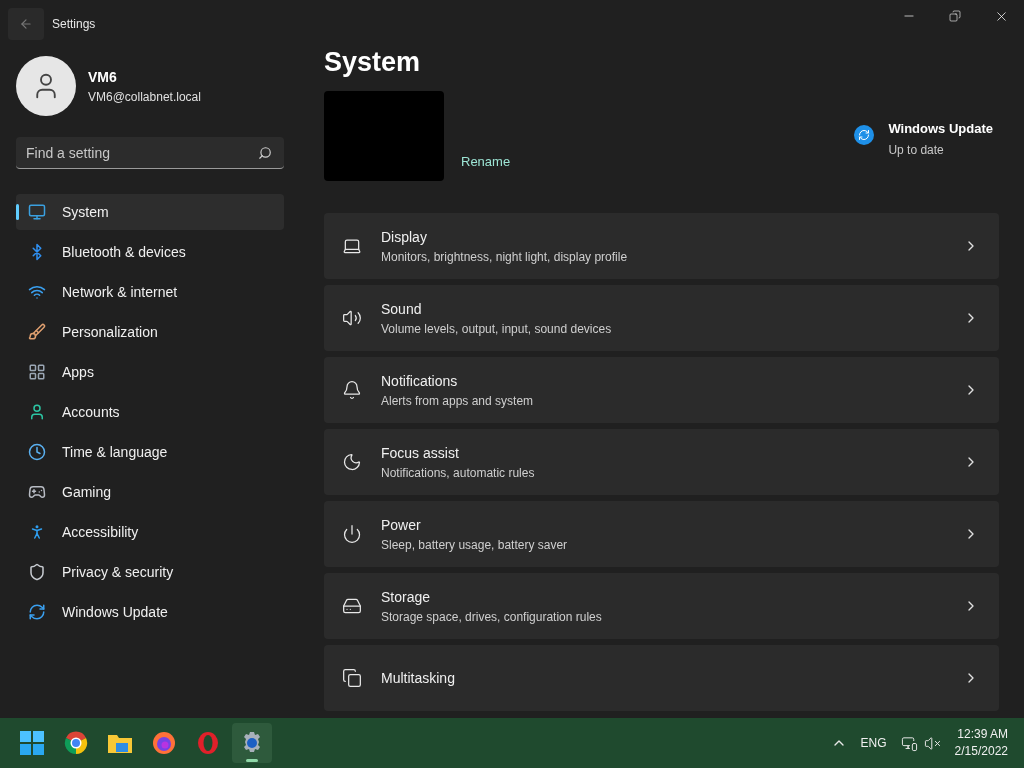  Describe the element at coordinates (486, 162) in the screenshot. I see `rename-link: Rename` at that location.